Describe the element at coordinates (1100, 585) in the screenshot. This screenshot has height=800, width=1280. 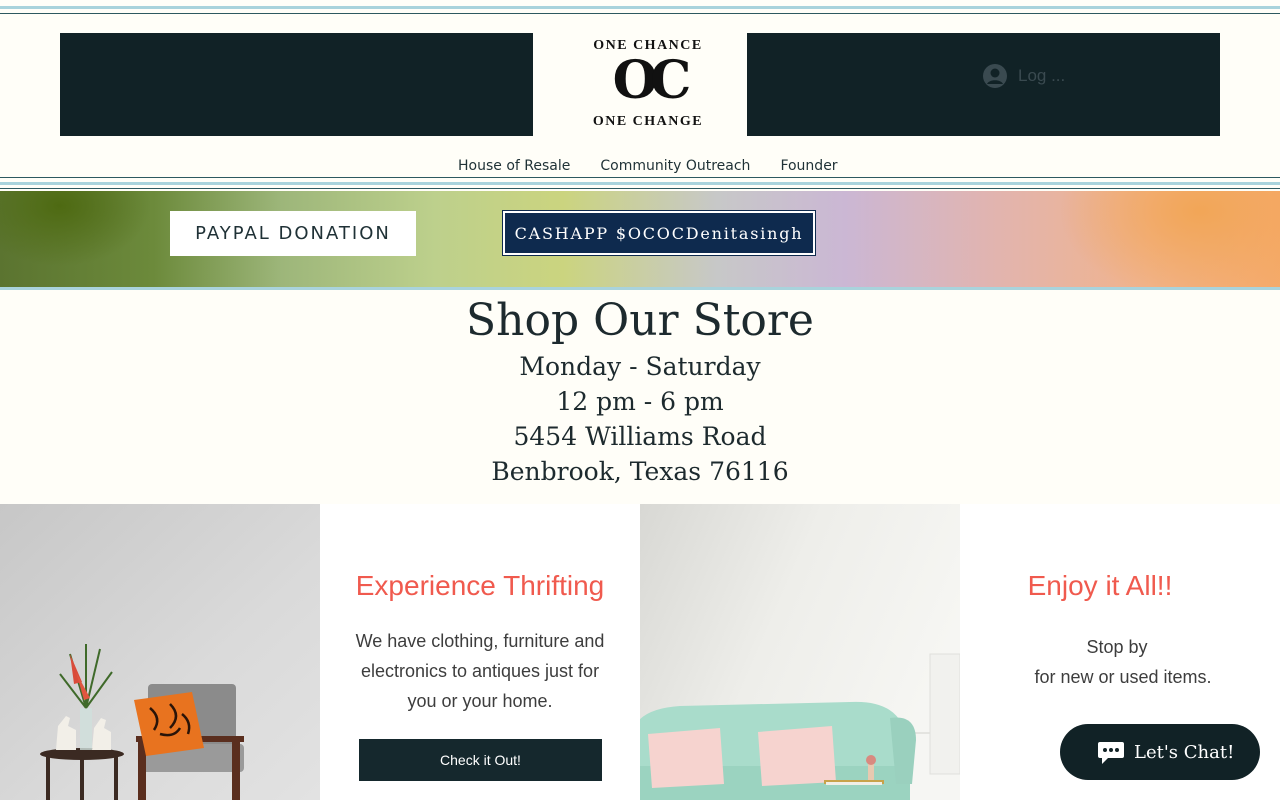
I see `enjoy-title: Enjoy it All!!` at that location.